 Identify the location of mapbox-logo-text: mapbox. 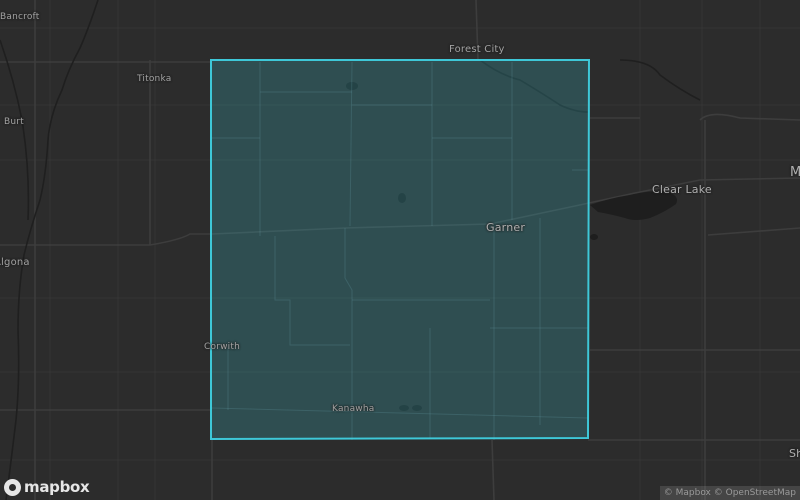
(57, 487).